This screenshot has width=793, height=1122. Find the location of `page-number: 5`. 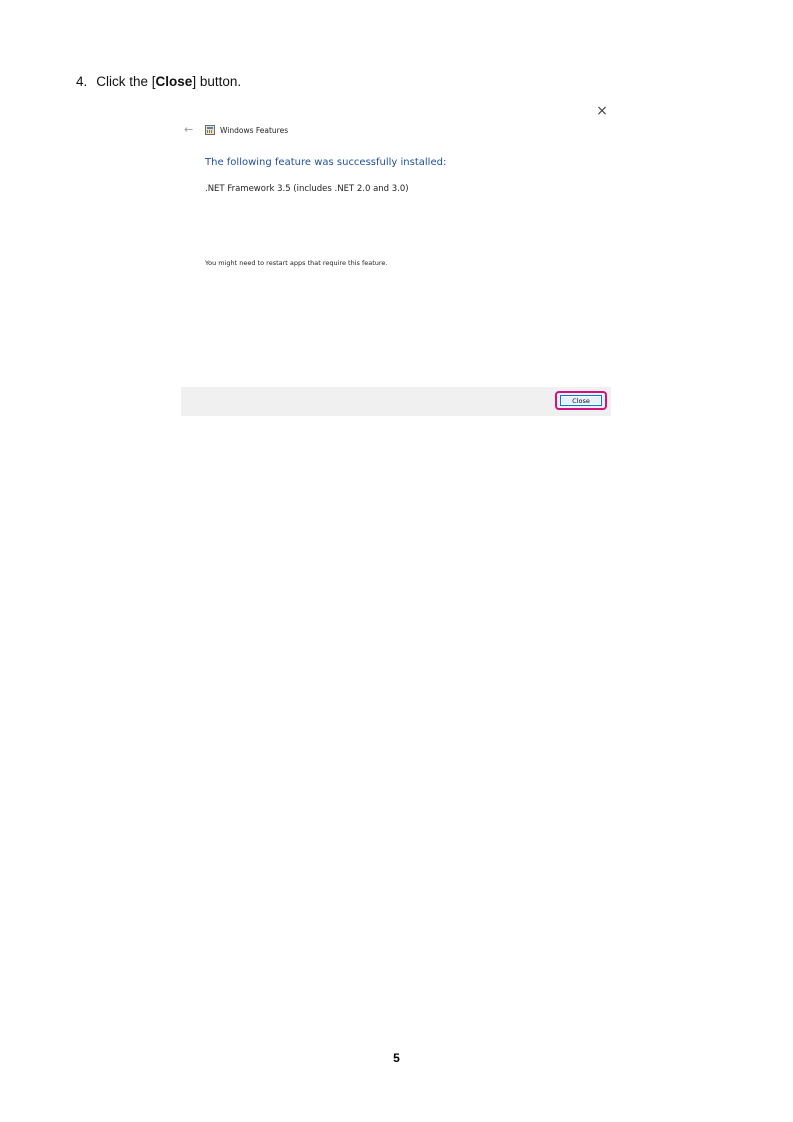

page-number: 5 is located at coordinates (396, 1058).